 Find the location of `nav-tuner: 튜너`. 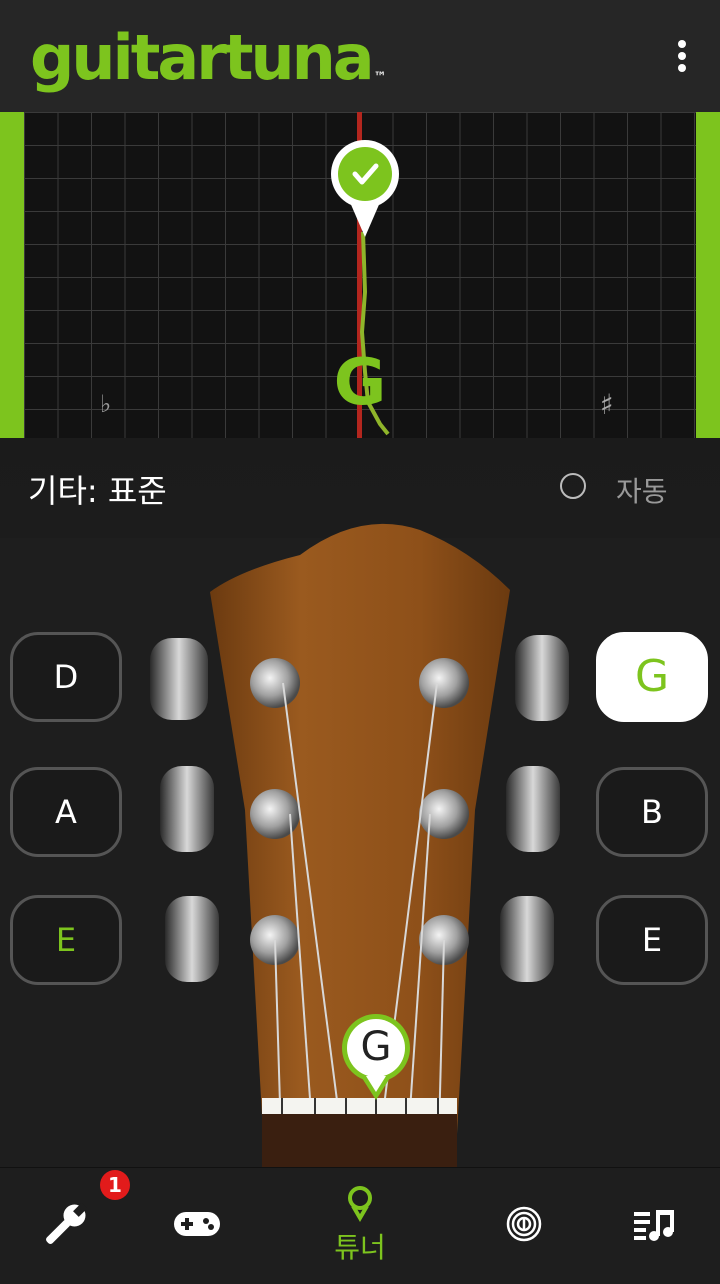

nav-tuner: 튜너 is located at coordinates (360, 1224).